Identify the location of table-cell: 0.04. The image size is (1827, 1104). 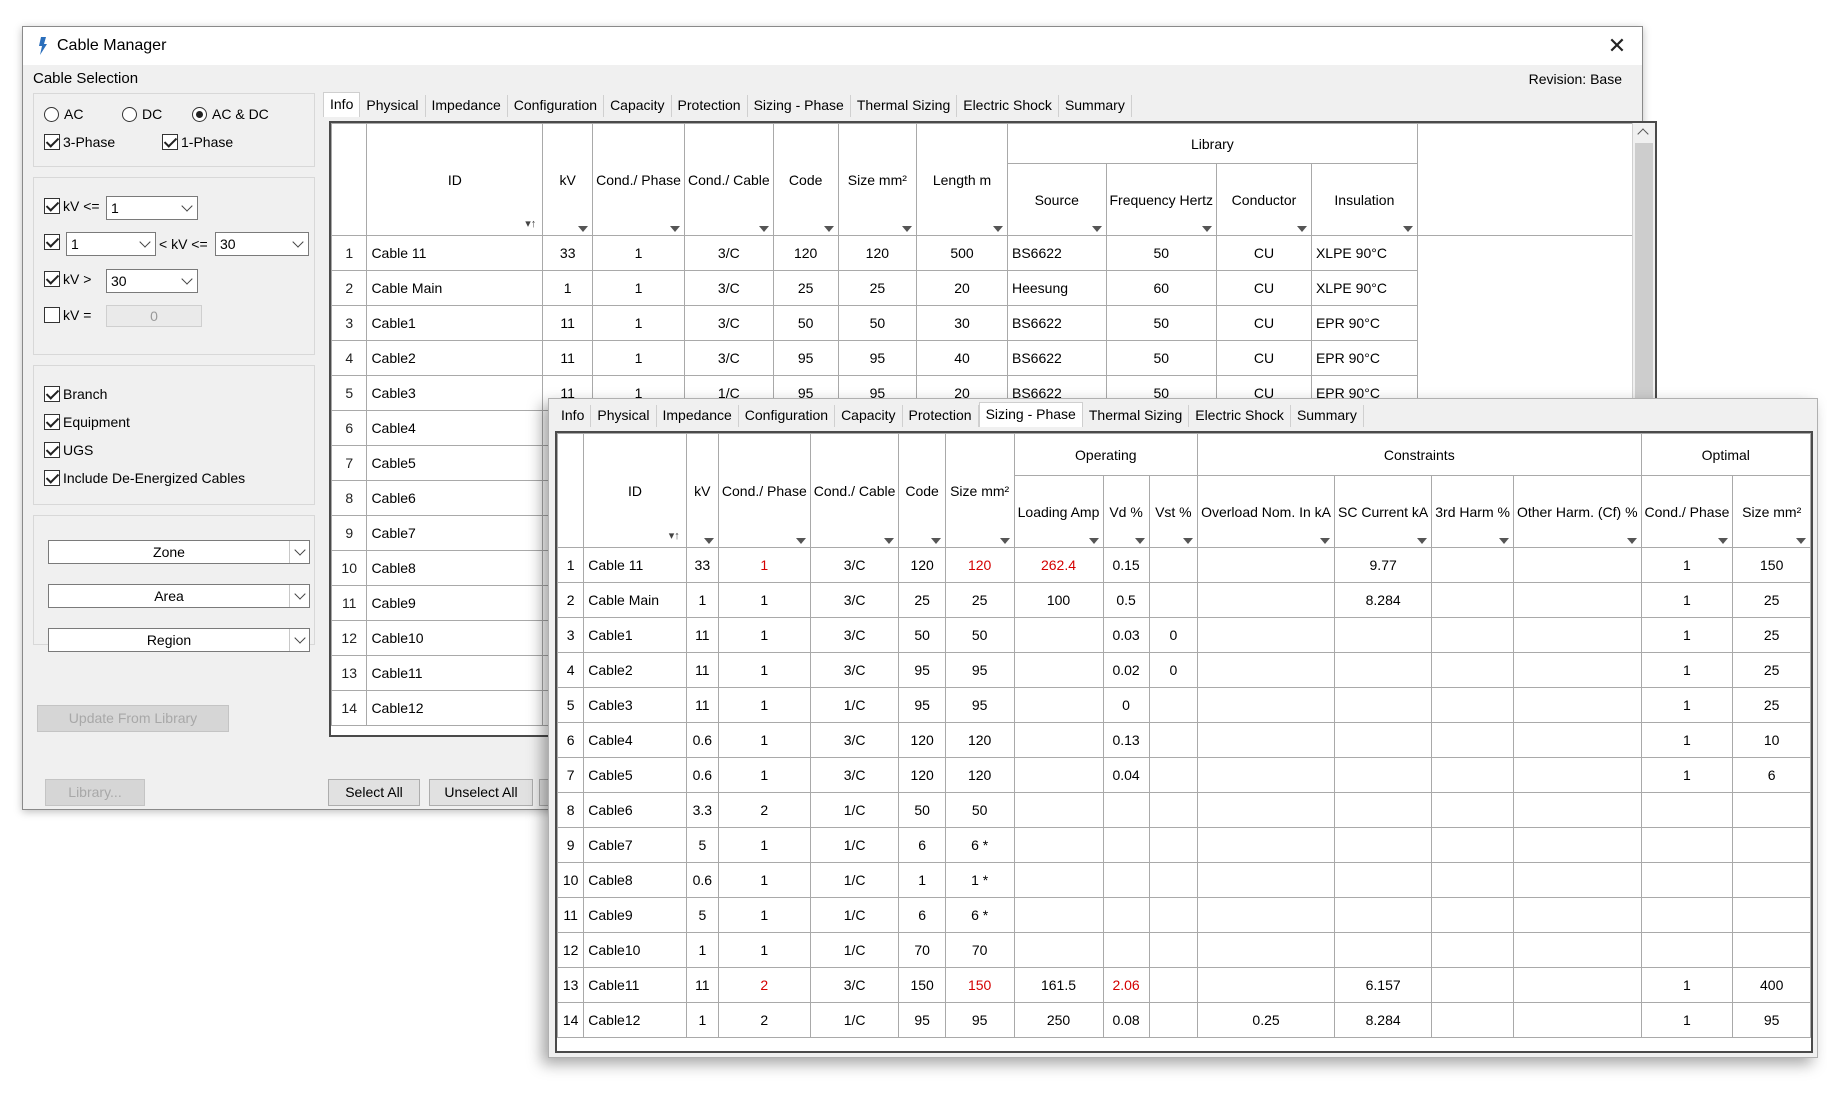
(1126, 775).